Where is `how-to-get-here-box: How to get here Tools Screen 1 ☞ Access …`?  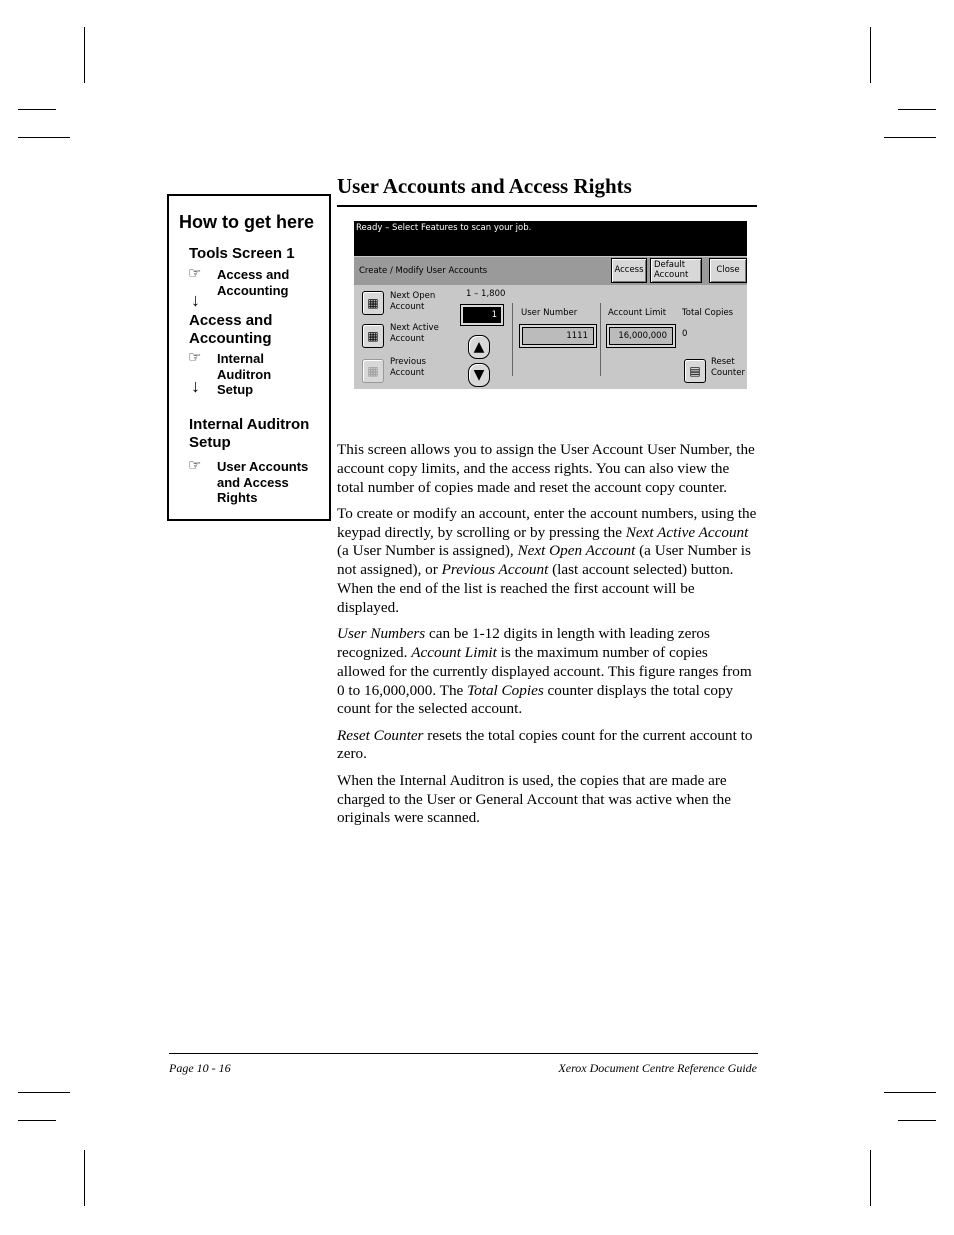
how-to-get-here-box: How to get here Tools Screen 1 ☞ Access … is located at coordinates (249, 357).